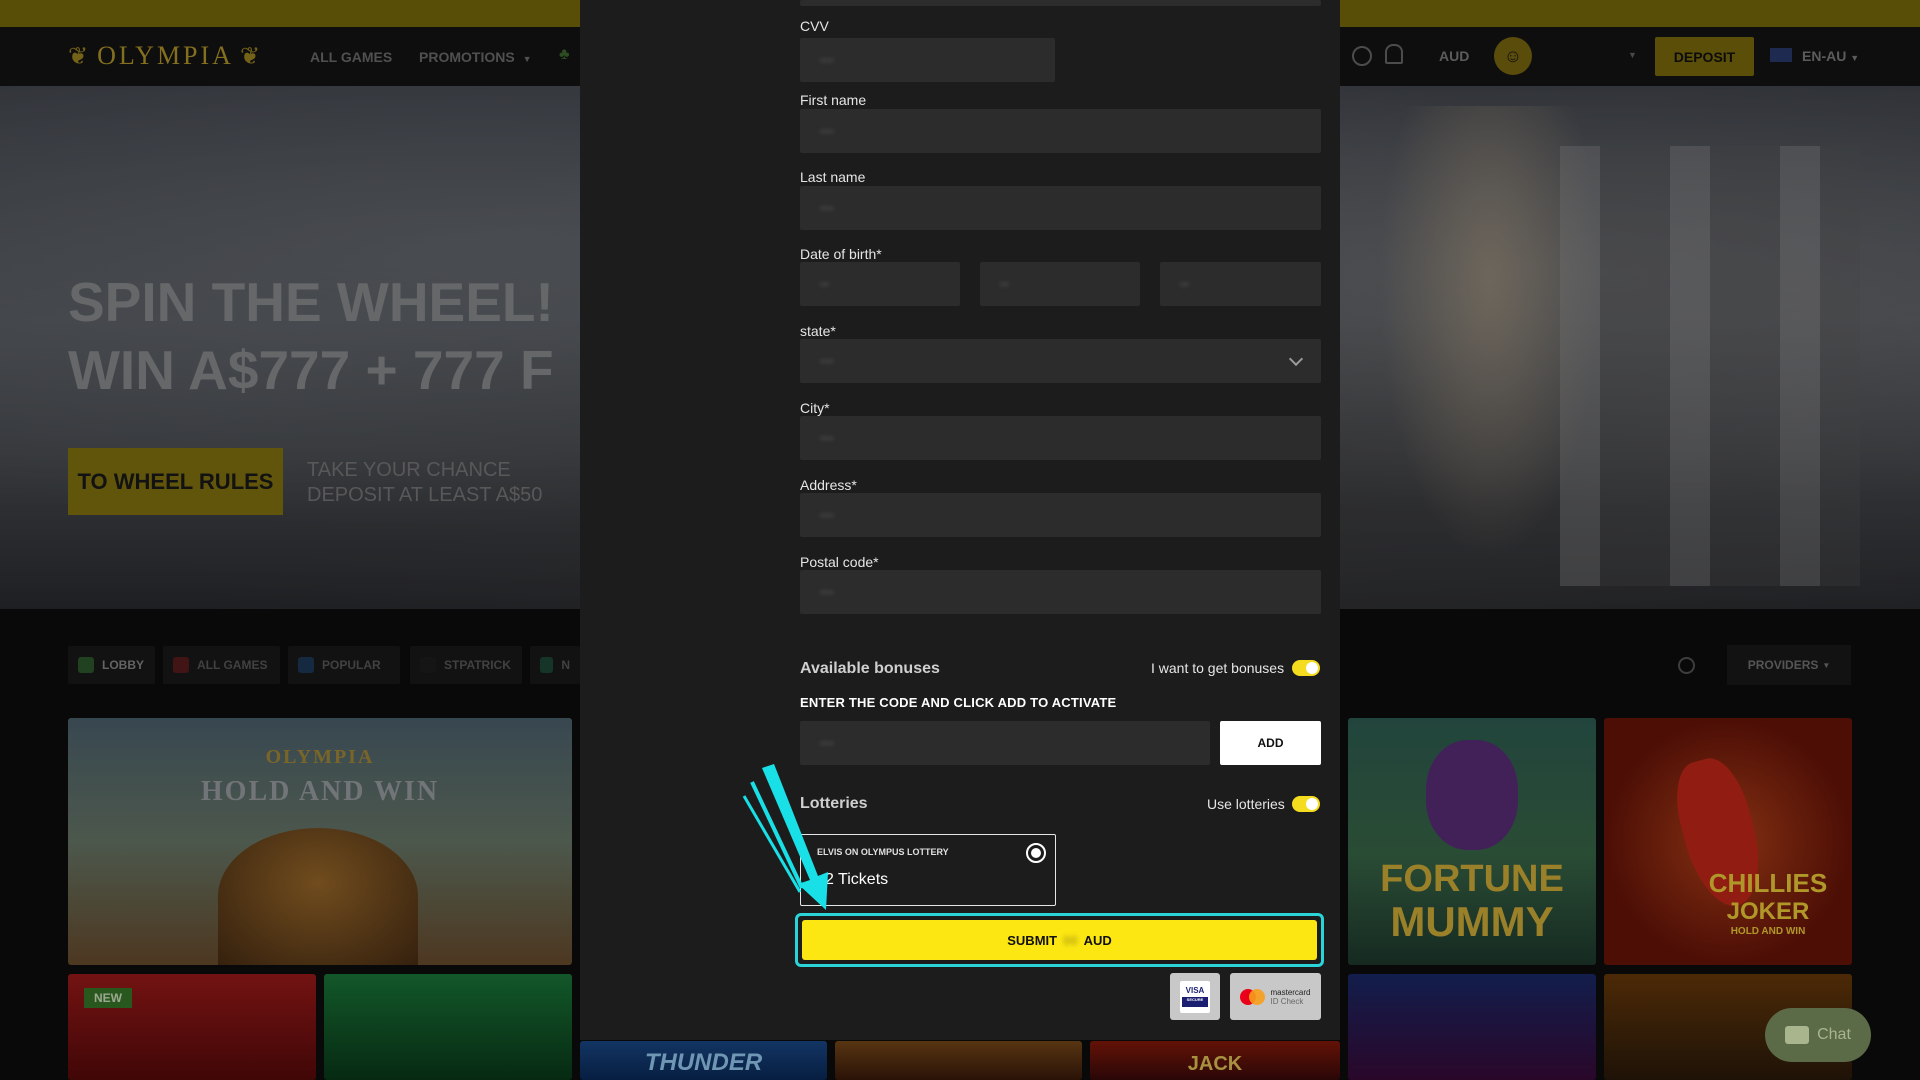 This screenshot has width=1920, height=1080. Describe the element at coordinates (424, 483) in the screenshot. I see `hero-subtitle: TAKE YOUR CHANCE DEPOSIT AT LEAST A$50` at that location.